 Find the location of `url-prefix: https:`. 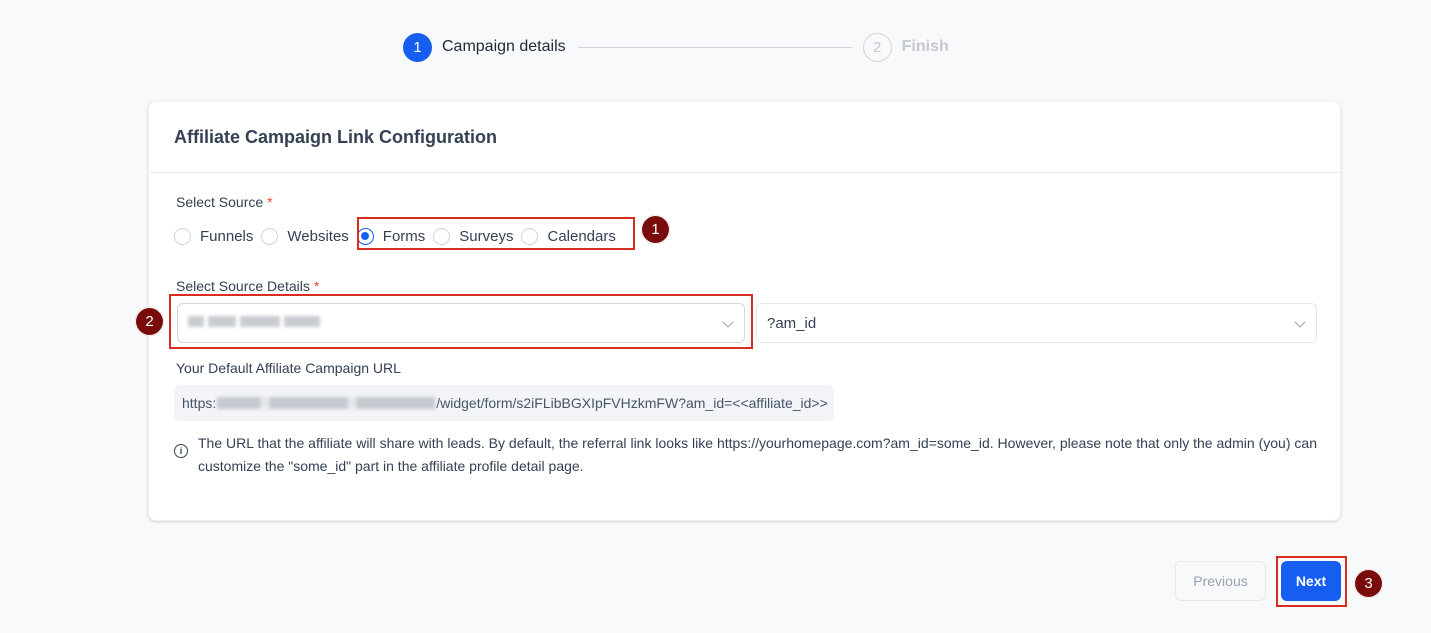

url-prefix: https: is located at coordinates (199, 403).